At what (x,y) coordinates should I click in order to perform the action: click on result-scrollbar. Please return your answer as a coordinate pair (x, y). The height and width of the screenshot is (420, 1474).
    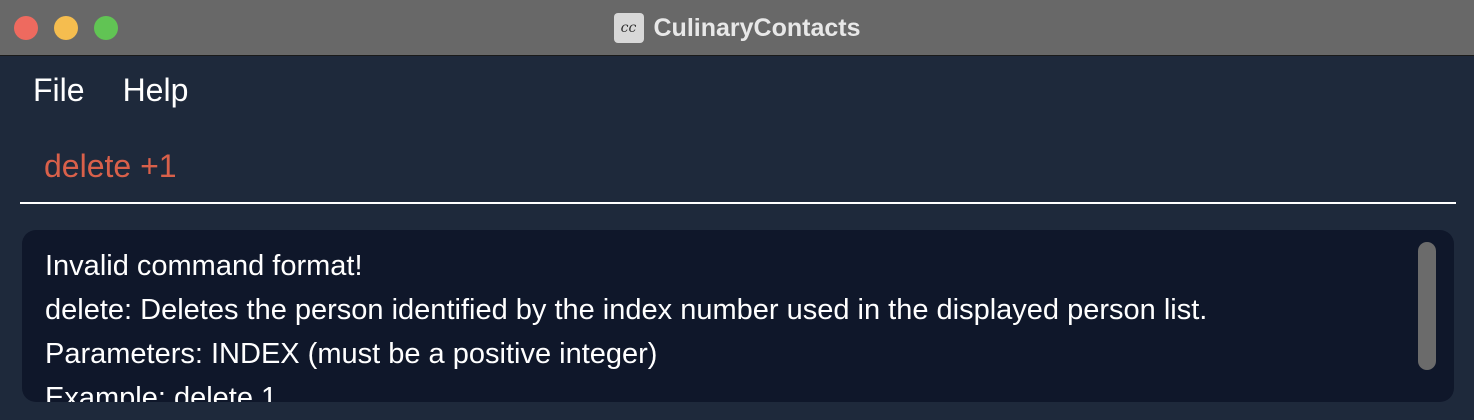
    Looking at the image, I should click on (1427, 306).